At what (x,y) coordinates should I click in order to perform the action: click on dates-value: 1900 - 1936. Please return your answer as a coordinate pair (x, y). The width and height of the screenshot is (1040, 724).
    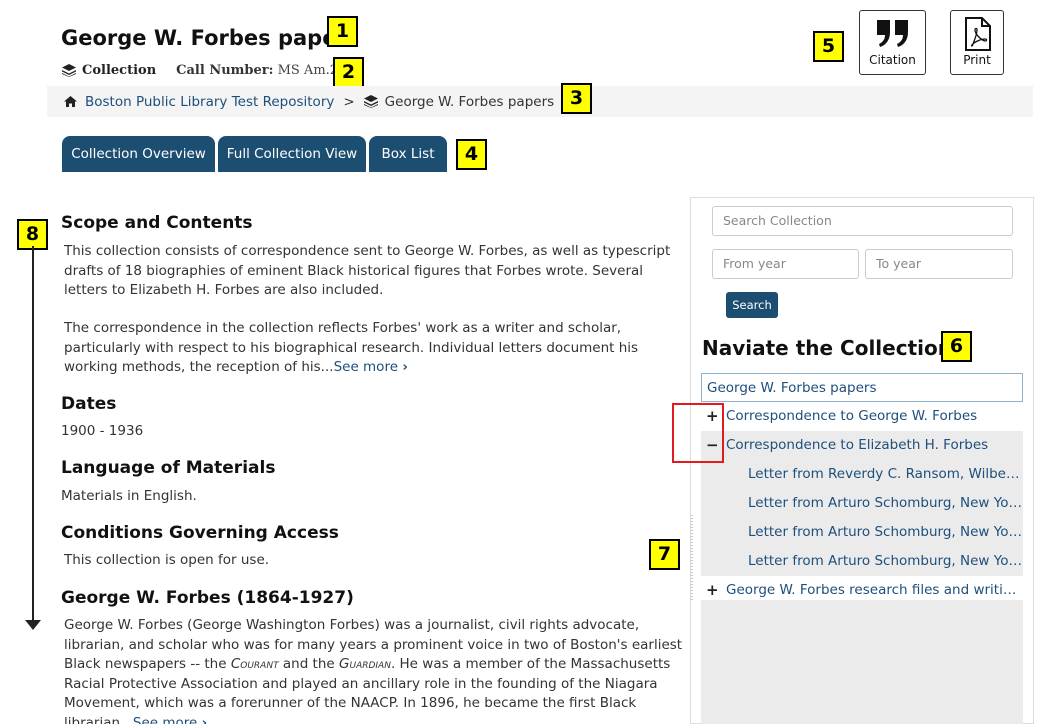
    Looking at the image, I should click on (102, 431).